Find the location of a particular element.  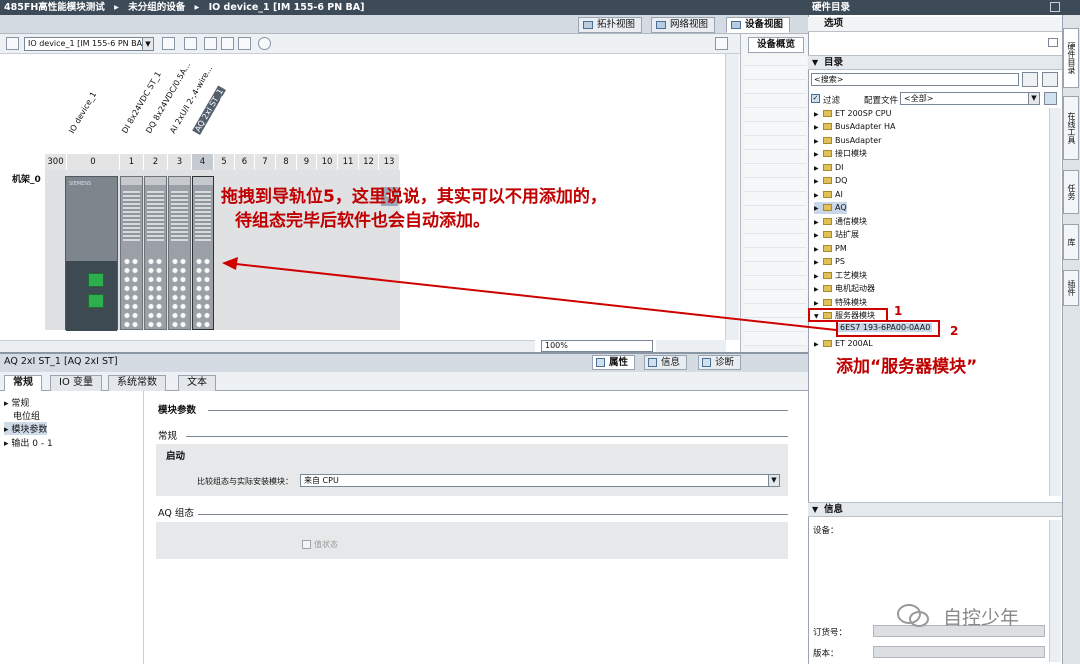

compare-config-select: 来自 CPU ▼ is located at coordinates (540, 480).